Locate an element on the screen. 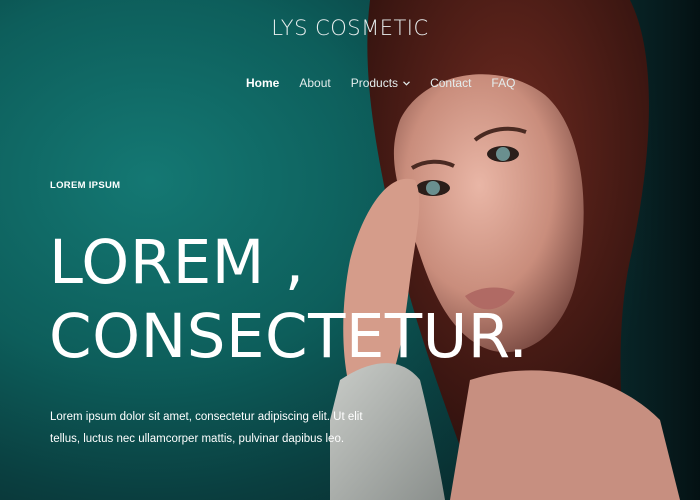  nav-item-about: About is located at coordinates (314, 83).